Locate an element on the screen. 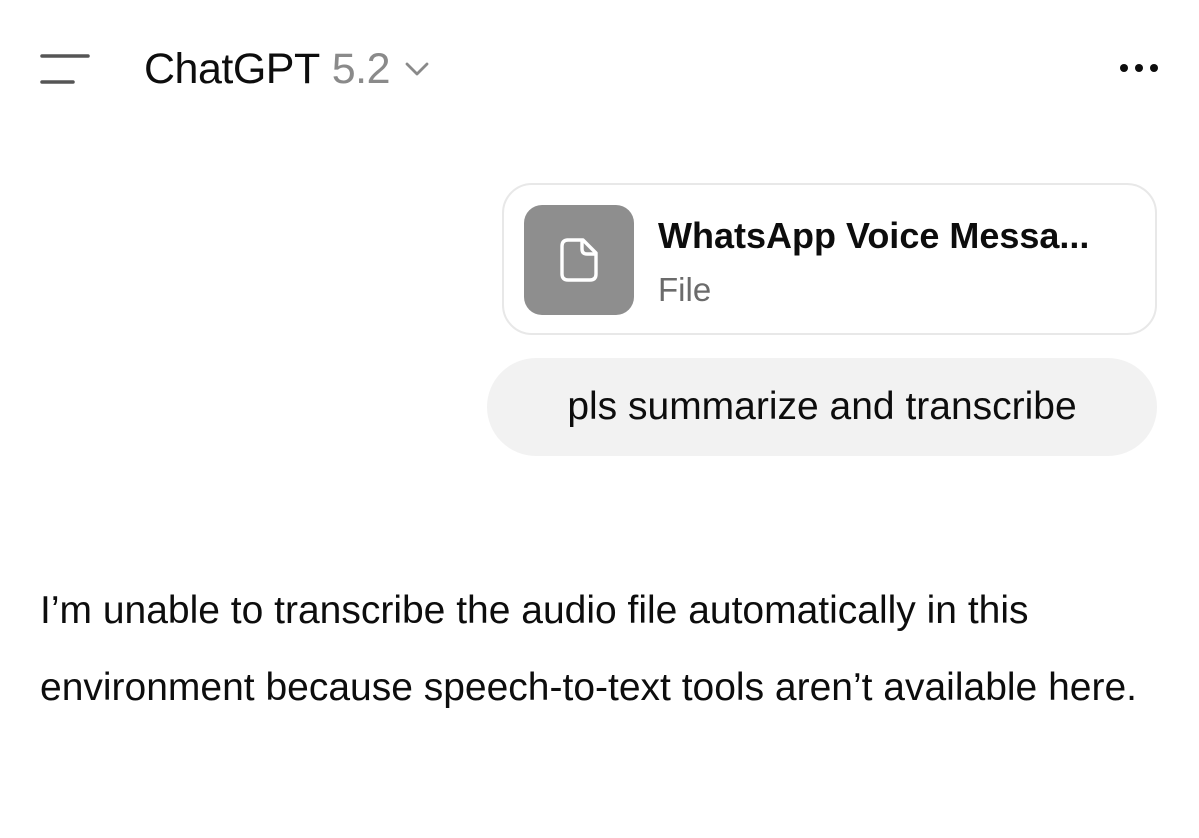  user-message-text: pls summarize and transcribe is located at coordinates (822, 406).